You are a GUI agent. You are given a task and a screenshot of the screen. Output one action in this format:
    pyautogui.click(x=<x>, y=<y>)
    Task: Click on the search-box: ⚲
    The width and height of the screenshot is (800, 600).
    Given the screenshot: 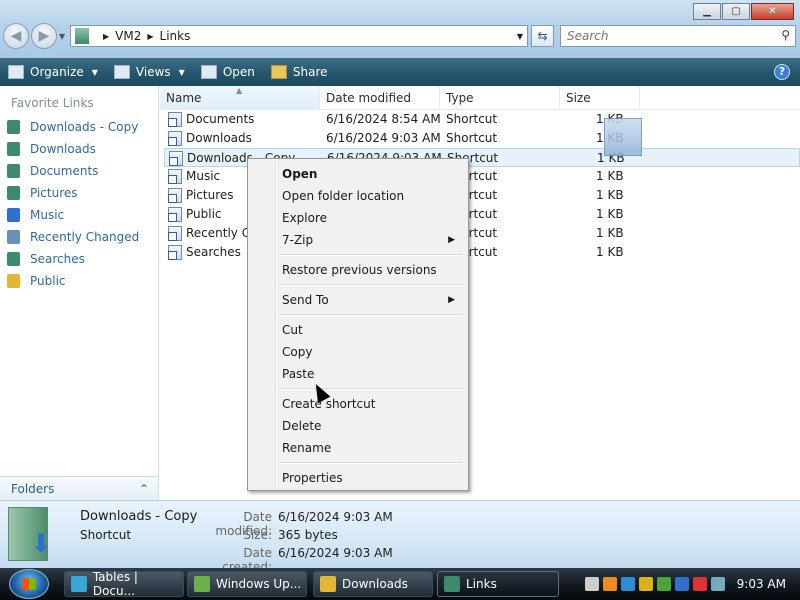 What is the action you would take?
    pyautogui.click(x=678, y=36)
    